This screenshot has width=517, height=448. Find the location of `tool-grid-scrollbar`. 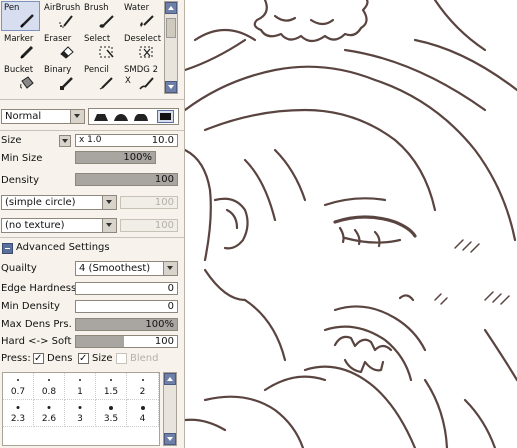

tool-grid-scrollbar is located at coordinates (171, 47).